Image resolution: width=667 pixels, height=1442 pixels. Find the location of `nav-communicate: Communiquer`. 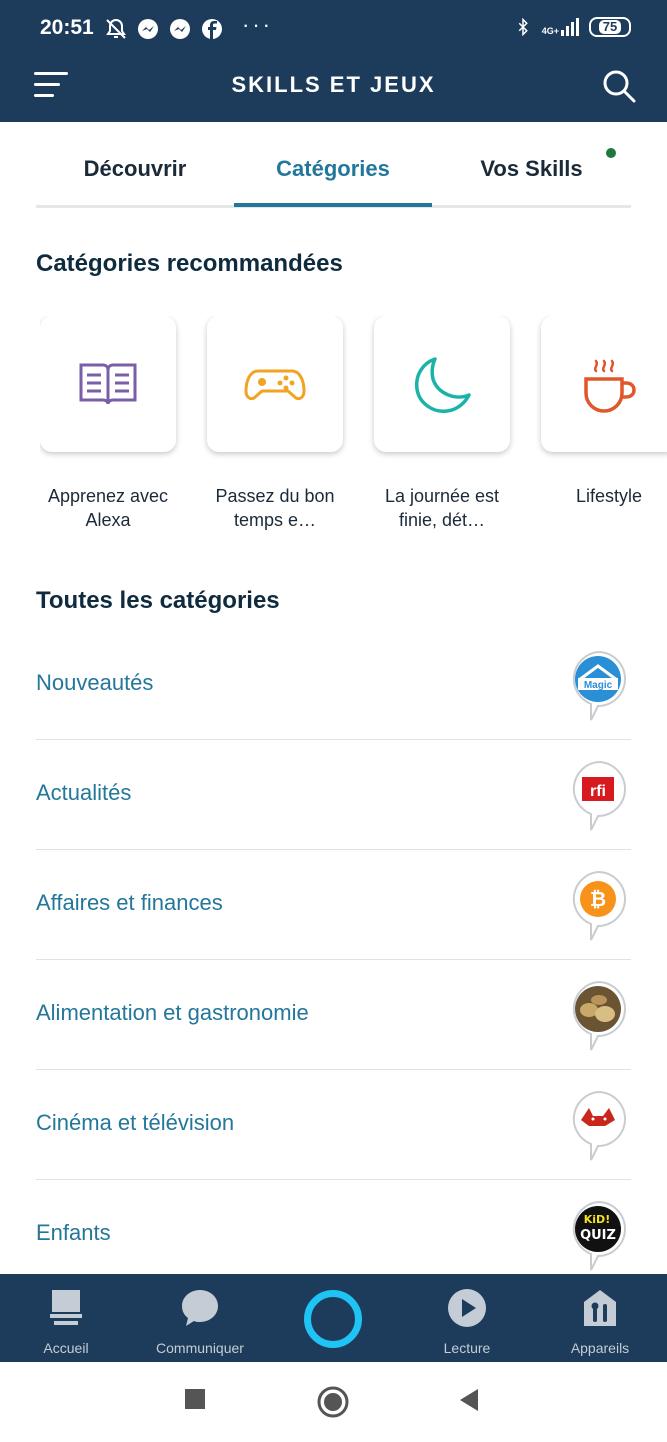

nav-communicate: Communiquer is located at coordinates (200, 1322).